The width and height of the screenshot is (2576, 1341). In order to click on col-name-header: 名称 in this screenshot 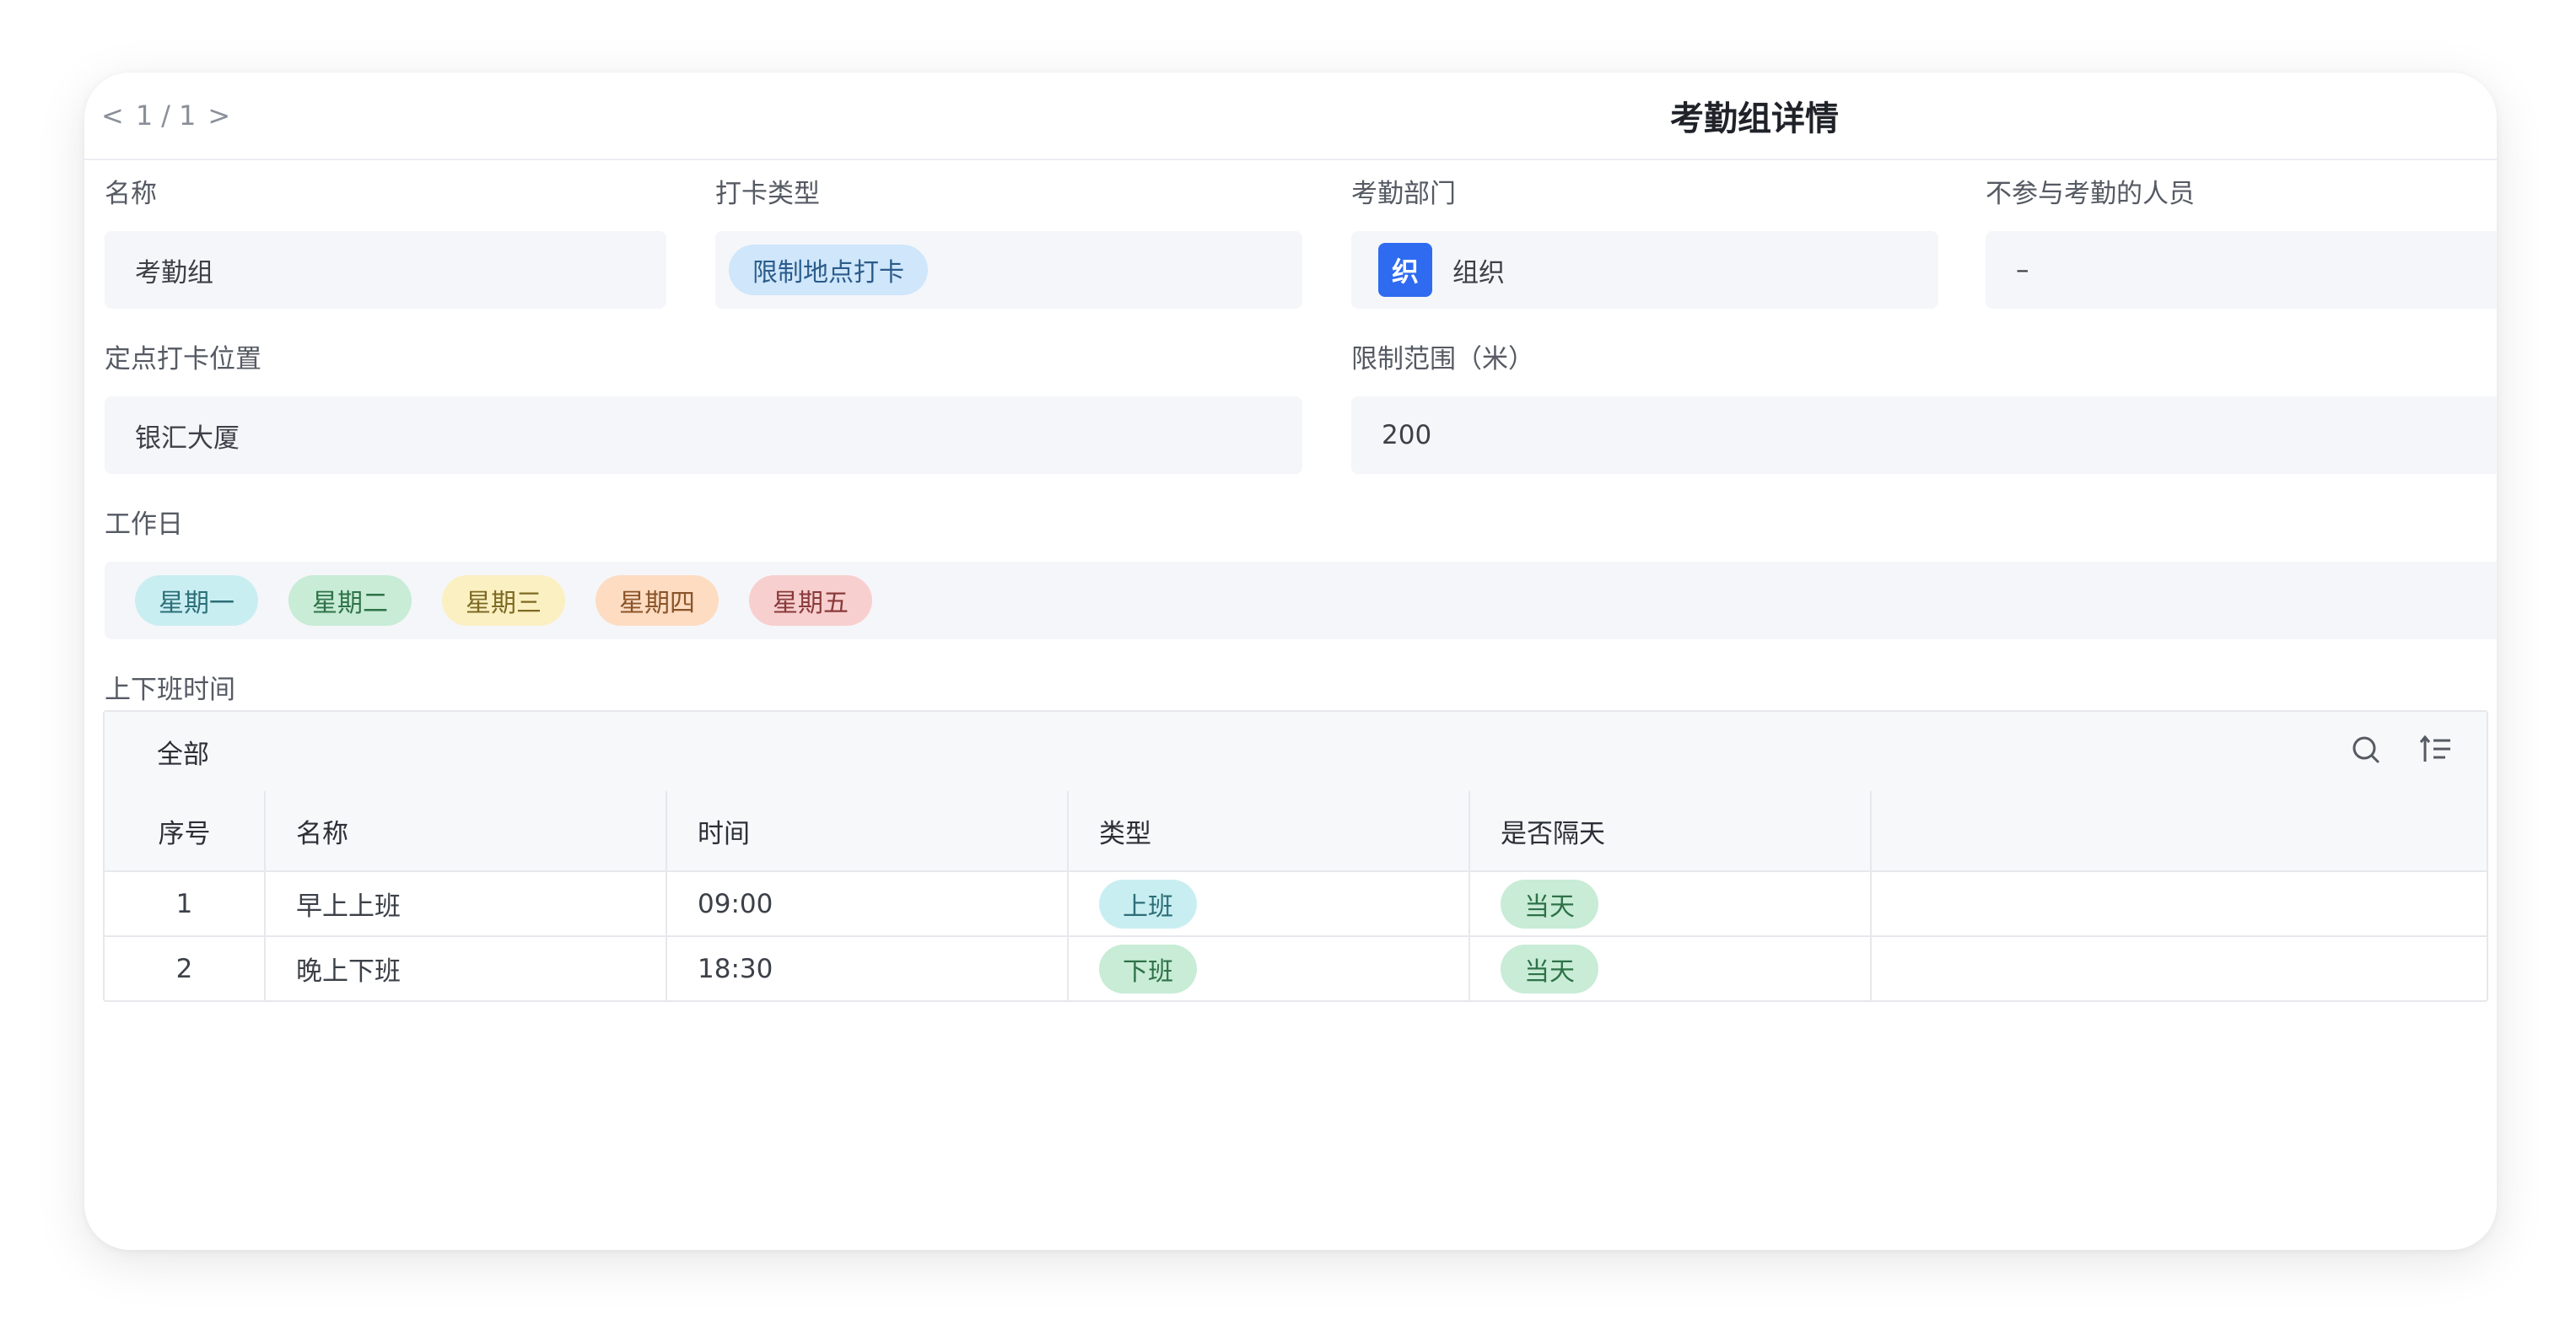, I will do `click(466, 831)`.